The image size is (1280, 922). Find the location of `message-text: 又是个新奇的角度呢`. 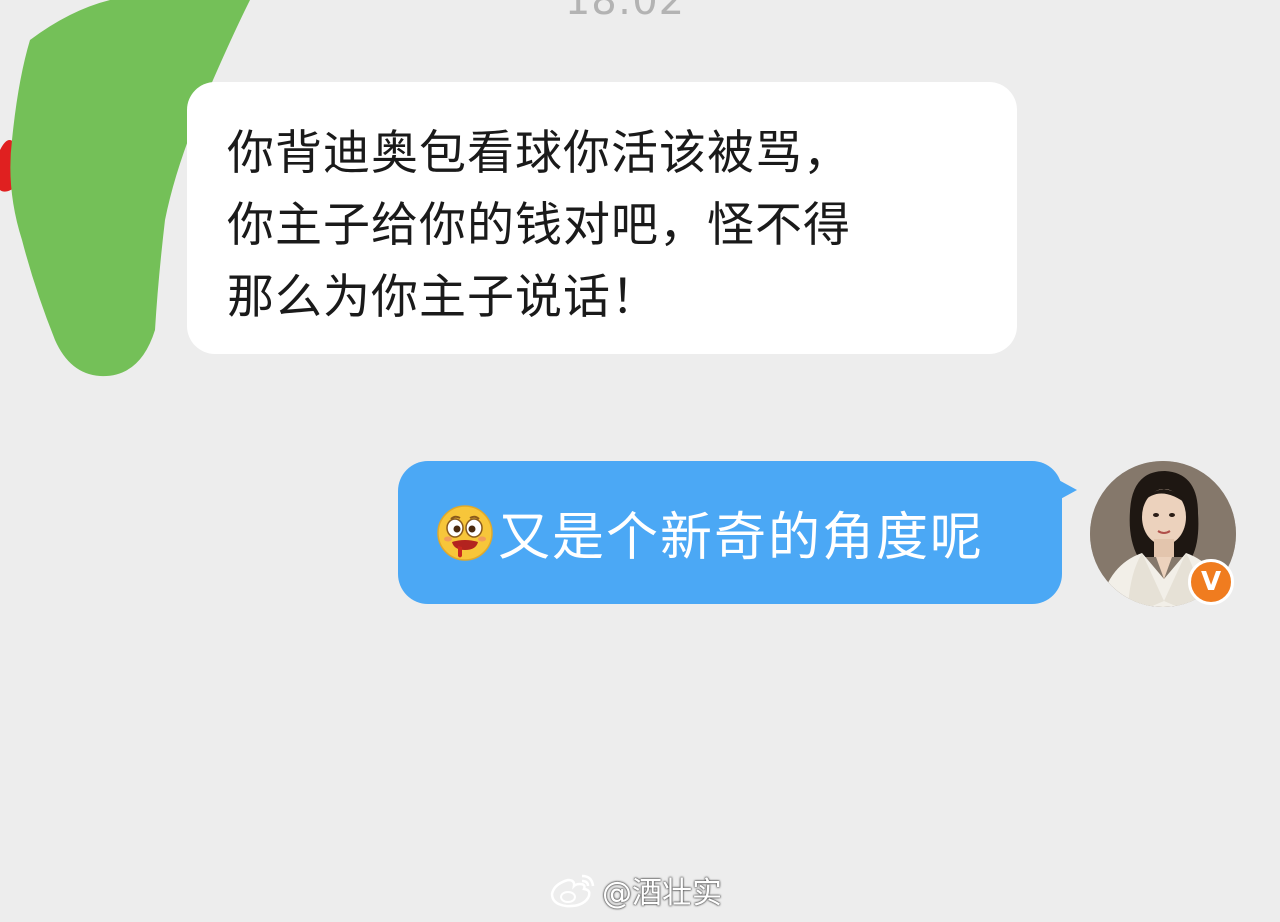

message-text: 又是个新奇的角度呢 is located at coordinates (741, 538).